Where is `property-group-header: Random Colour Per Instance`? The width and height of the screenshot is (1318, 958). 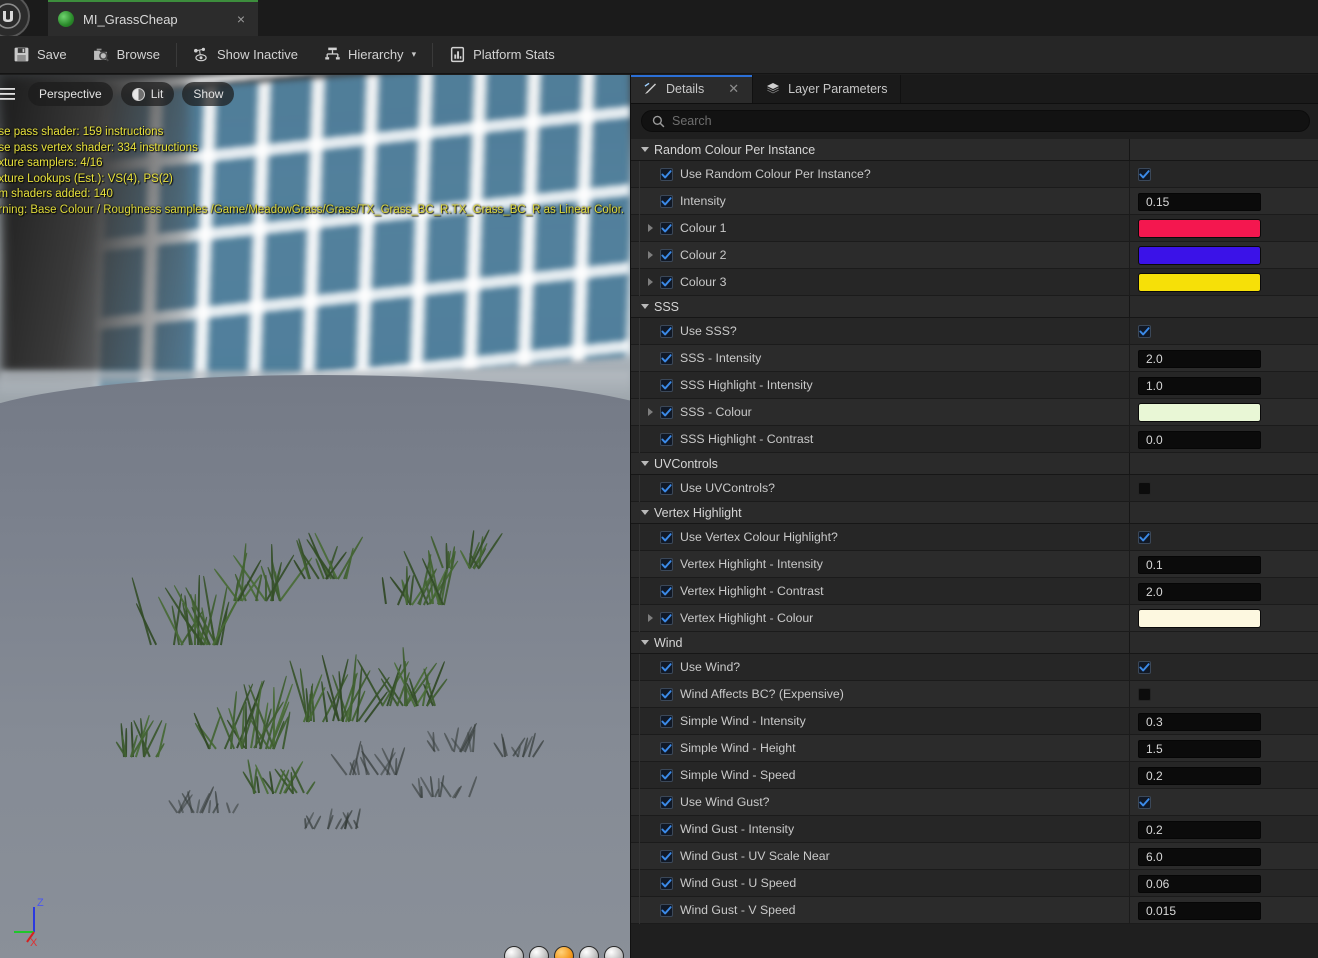
property-group-header: Random Colour Per Instance is located at coordinates (974, 150).